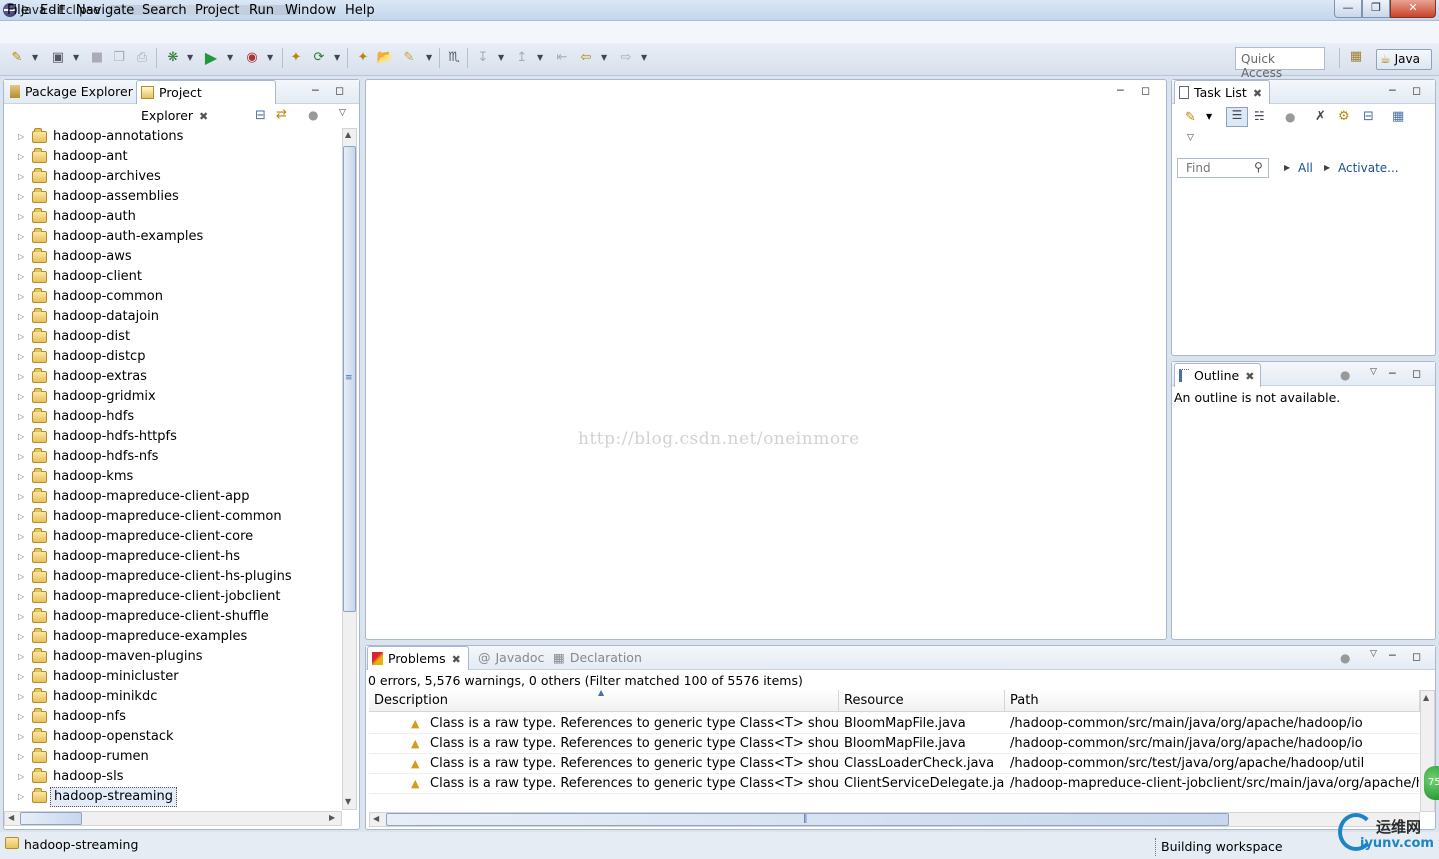  Describe the element at coordinates (376, 818) in the screenshot. I see `scroll-left-icon: ◀` at that location.